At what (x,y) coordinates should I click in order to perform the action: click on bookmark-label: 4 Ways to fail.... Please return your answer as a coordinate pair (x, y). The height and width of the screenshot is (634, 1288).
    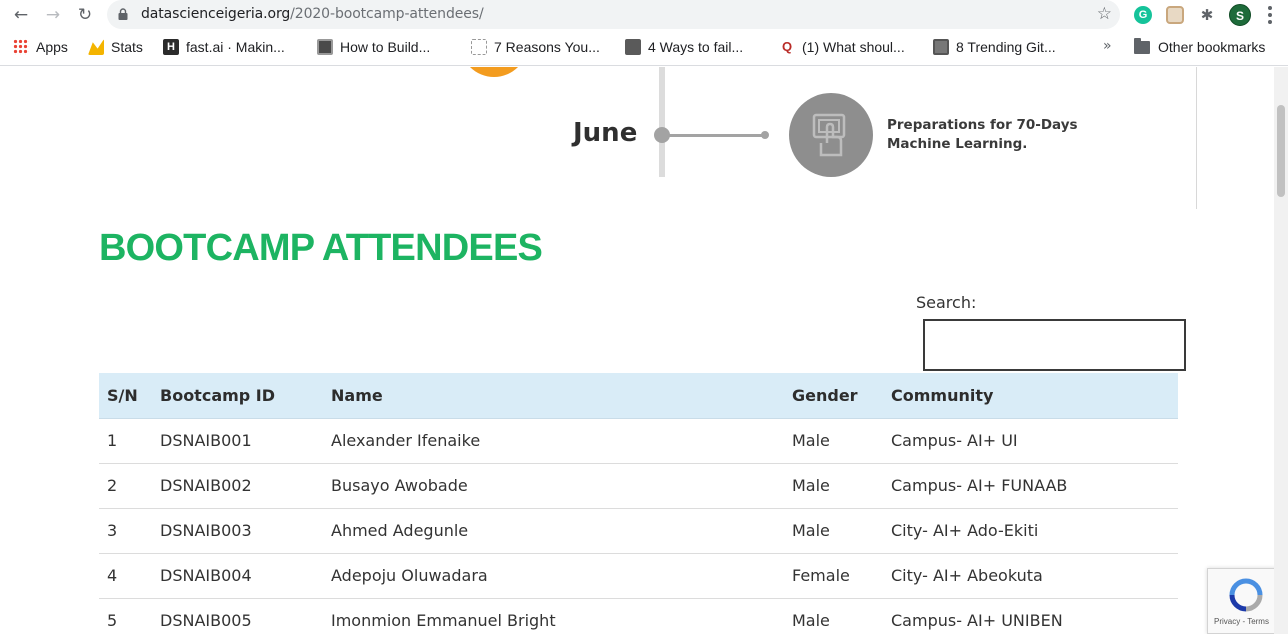
    Looking at the image, I should click on (696, 47).